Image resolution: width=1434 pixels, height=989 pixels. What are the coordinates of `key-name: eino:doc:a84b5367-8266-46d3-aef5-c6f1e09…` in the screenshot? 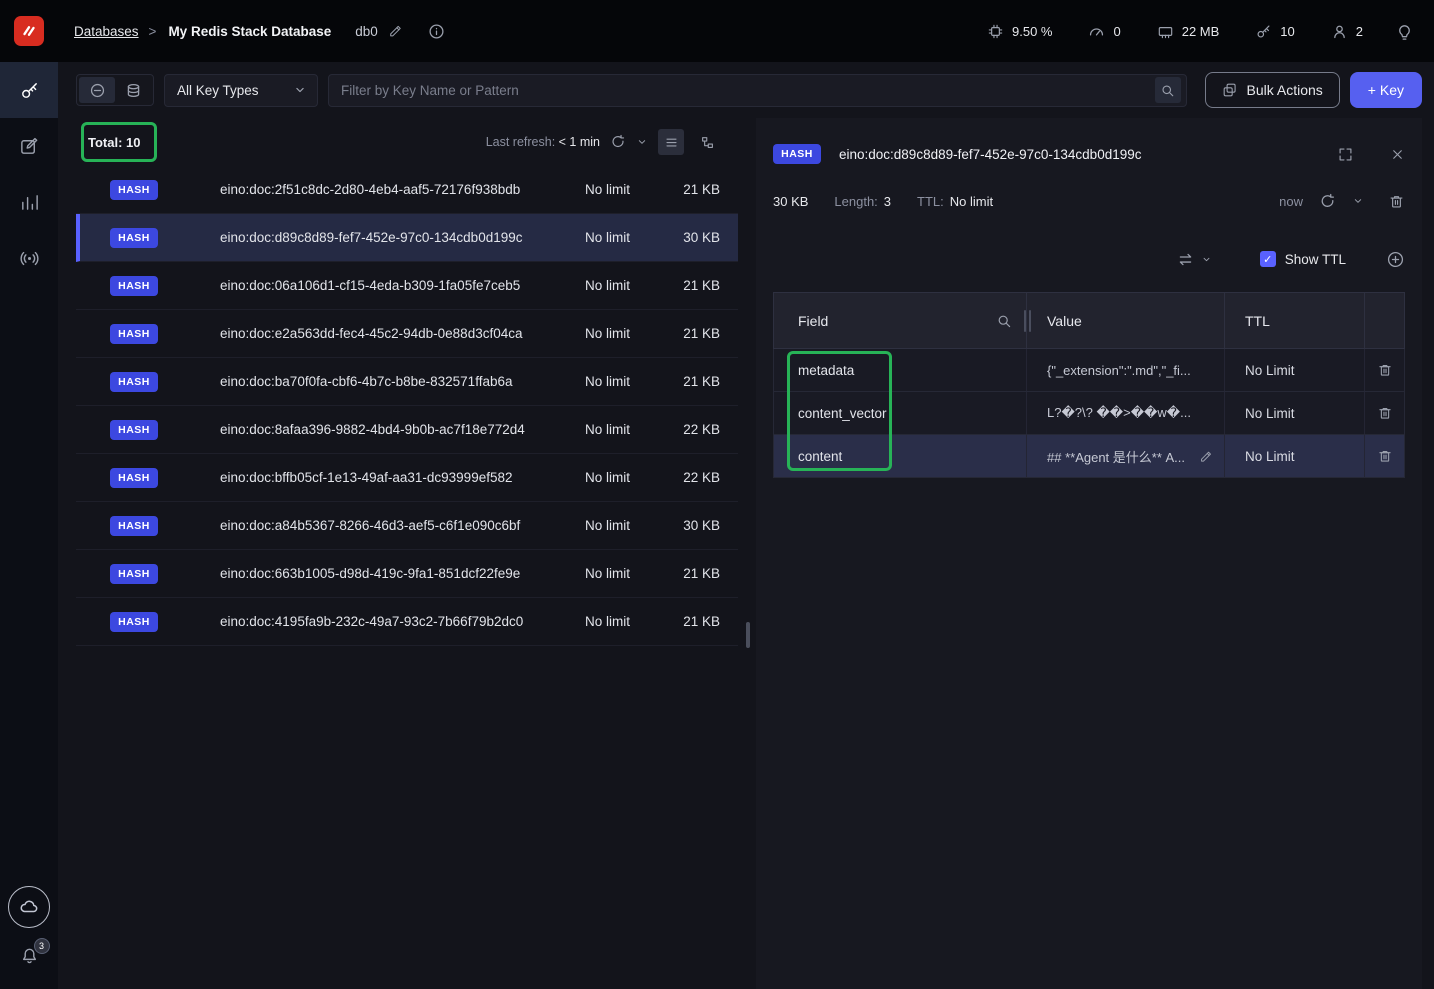 It's located at (370, 525).